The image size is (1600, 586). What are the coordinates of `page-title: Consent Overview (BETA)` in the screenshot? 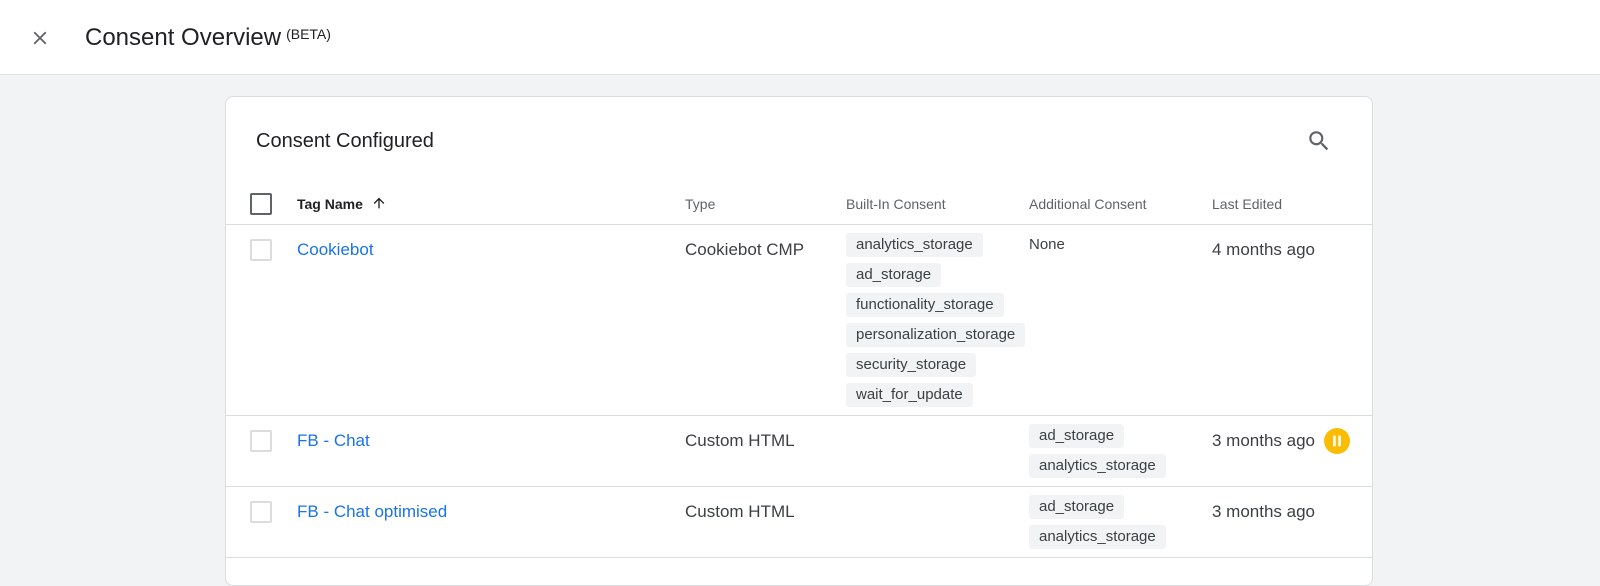 It's located at (208, 38).